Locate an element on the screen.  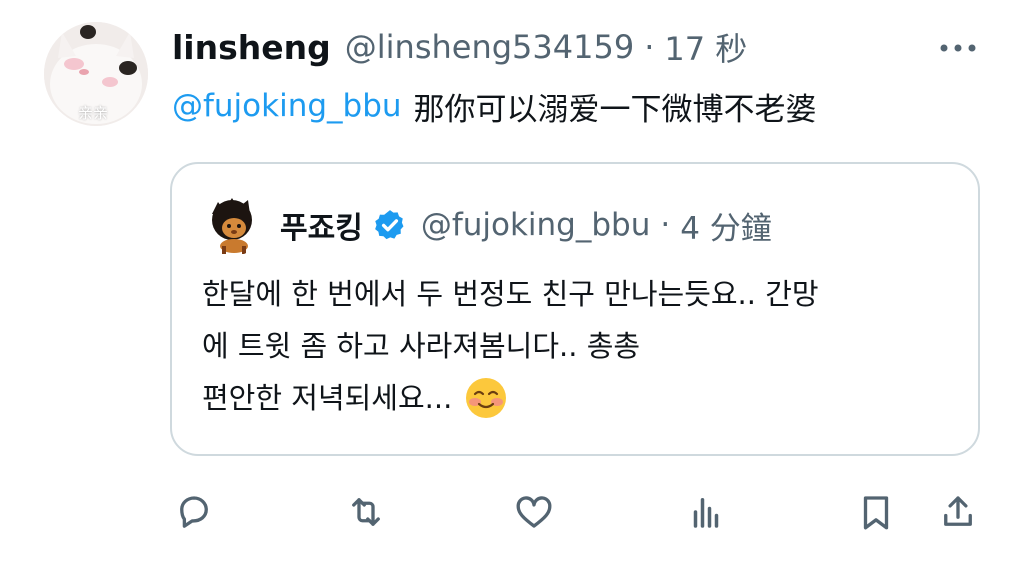
quoted-header: 푸죠킹 @fujoking_bbu · 4 分鐘 is located at coordinates (526, 225).